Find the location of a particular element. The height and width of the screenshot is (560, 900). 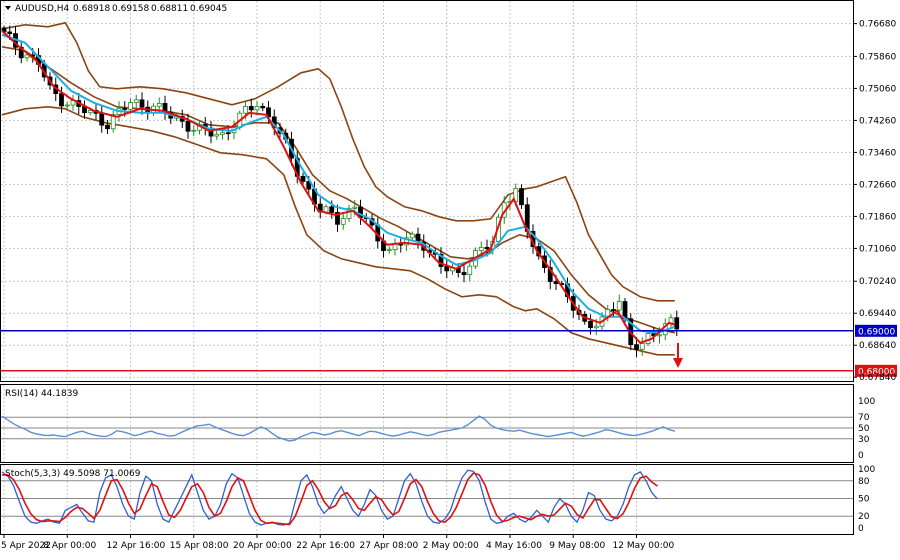

x-tick-label-1: 8 Apr 00:00 is located at coordinates (69, 546).